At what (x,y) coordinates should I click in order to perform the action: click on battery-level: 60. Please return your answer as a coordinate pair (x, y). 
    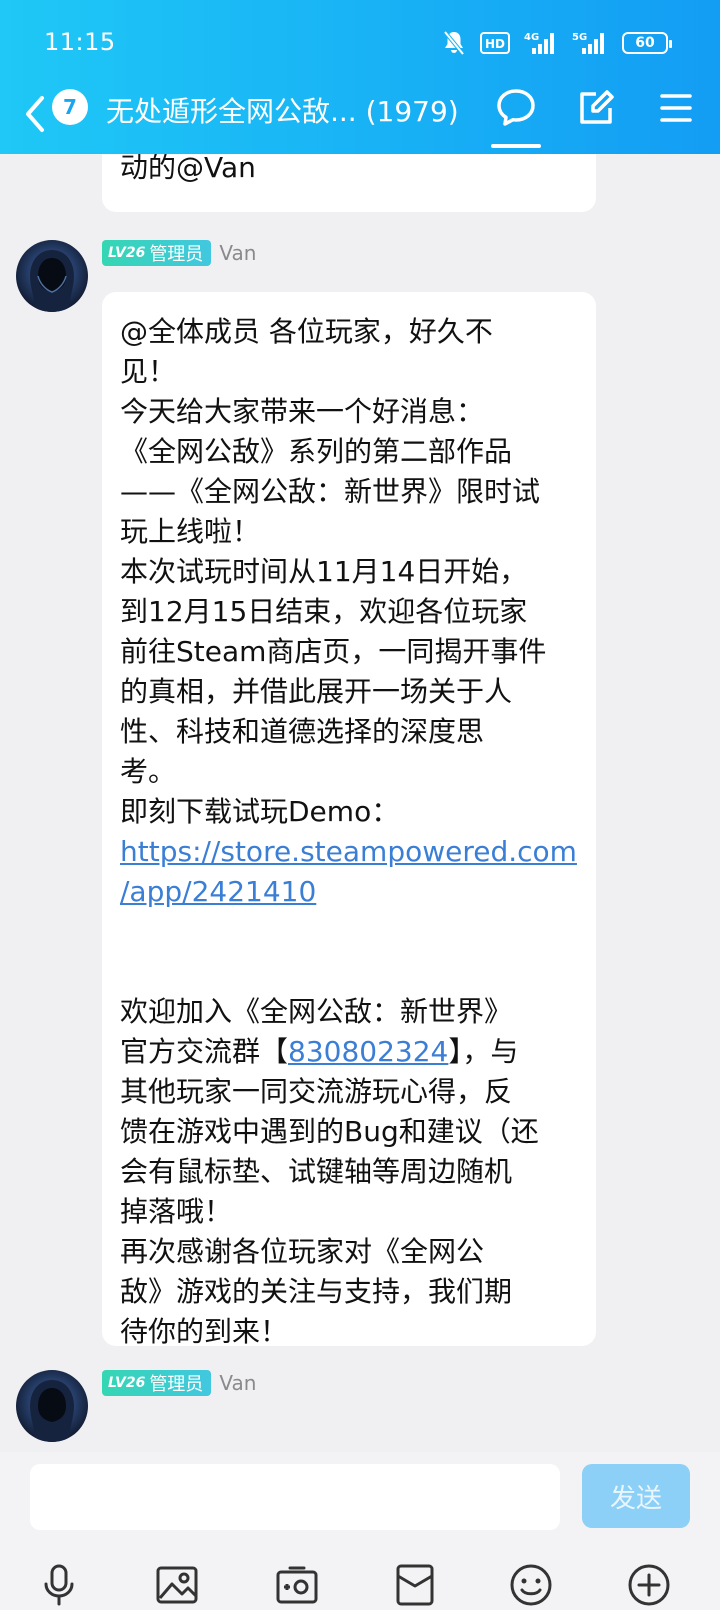
    Looking at the image, I should click on (645, 43).